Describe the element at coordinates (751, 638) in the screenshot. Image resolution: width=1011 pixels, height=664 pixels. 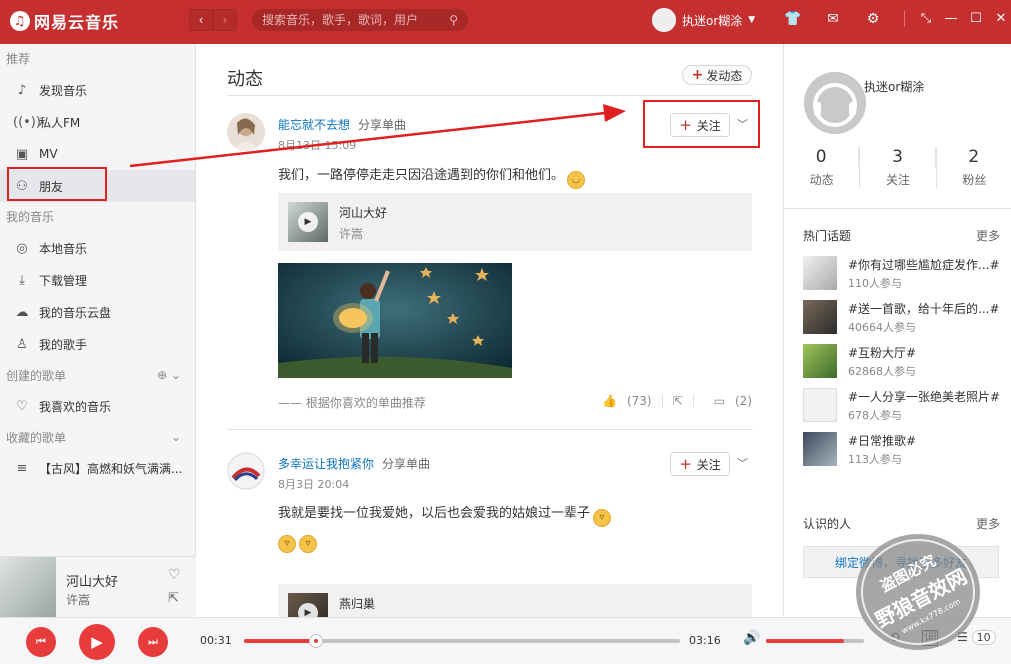
I see `volume-icon: 🔊` at that location.